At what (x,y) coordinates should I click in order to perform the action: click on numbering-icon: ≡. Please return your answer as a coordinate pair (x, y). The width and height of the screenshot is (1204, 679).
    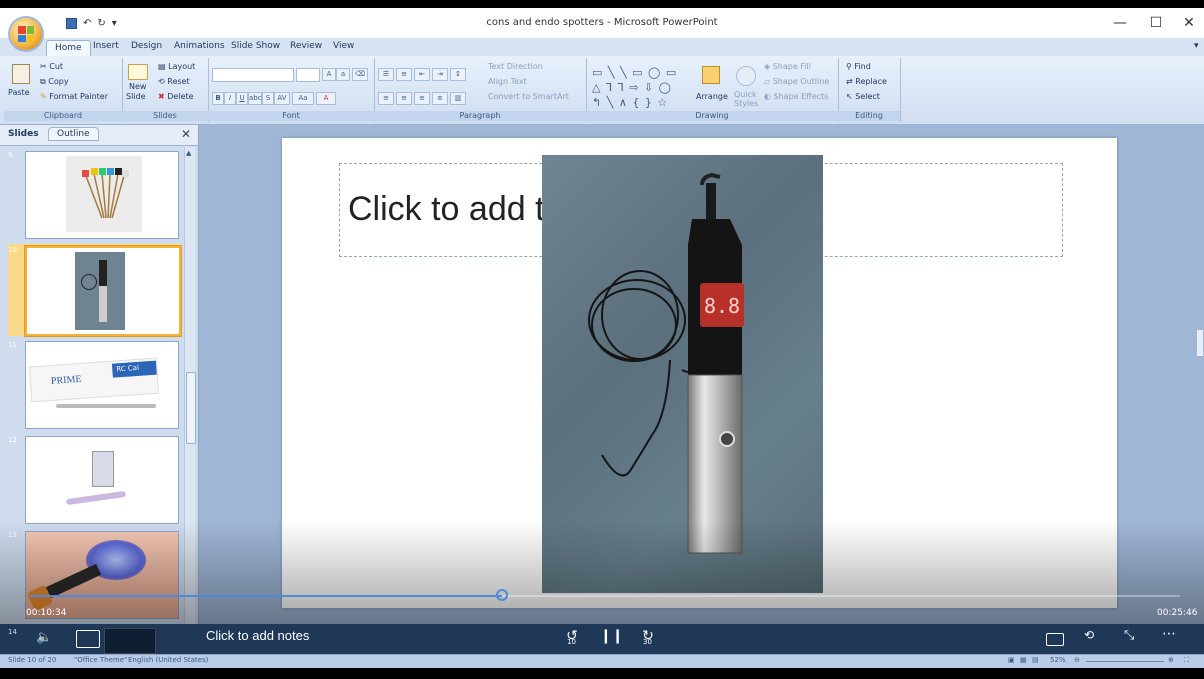
    Looking at the image, I should click on (404, 74).